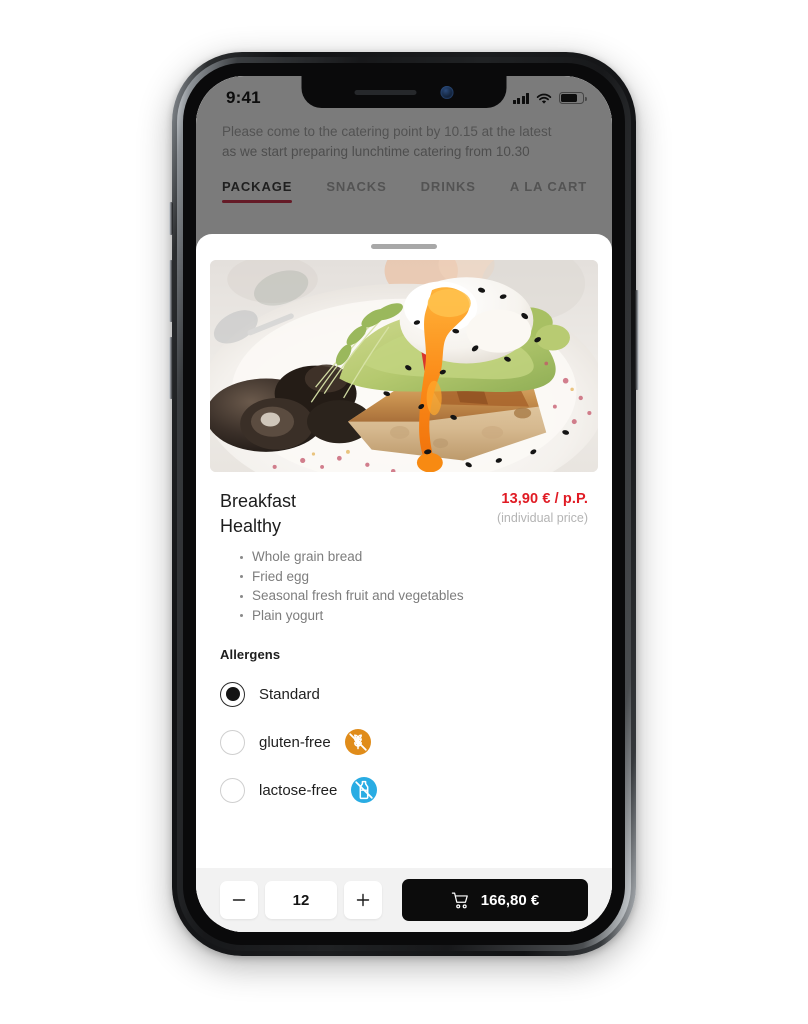 This screenshot has height=1024, width=808. I want to click on order-action-bar: 12 166,80 €, so click(404, 900).